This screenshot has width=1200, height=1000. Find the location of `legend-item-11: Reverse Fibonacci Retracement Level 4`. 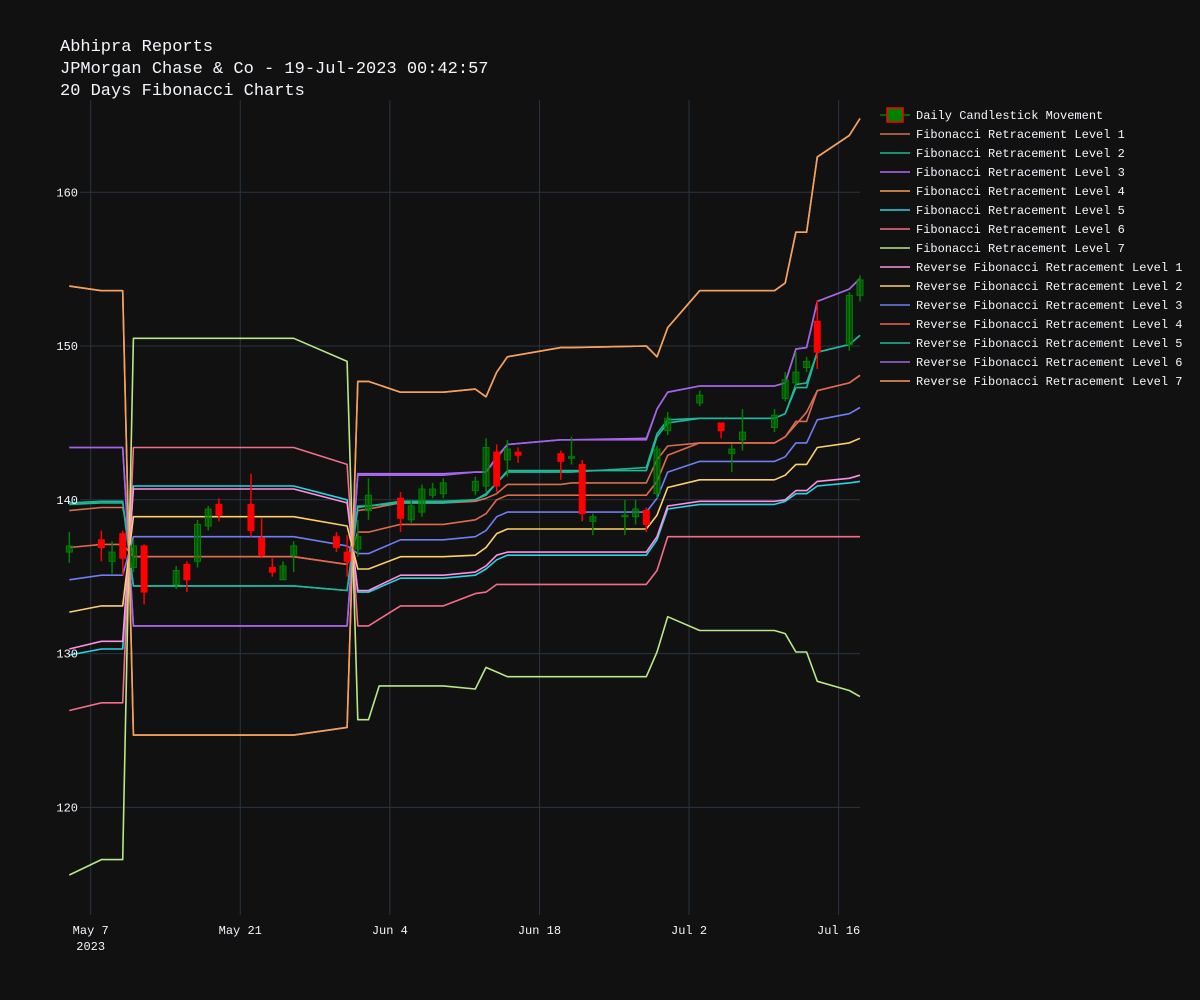

legend-item-11: Reverse Fibonacci Retracement Level 4 is located at coordinates (1031, 325).